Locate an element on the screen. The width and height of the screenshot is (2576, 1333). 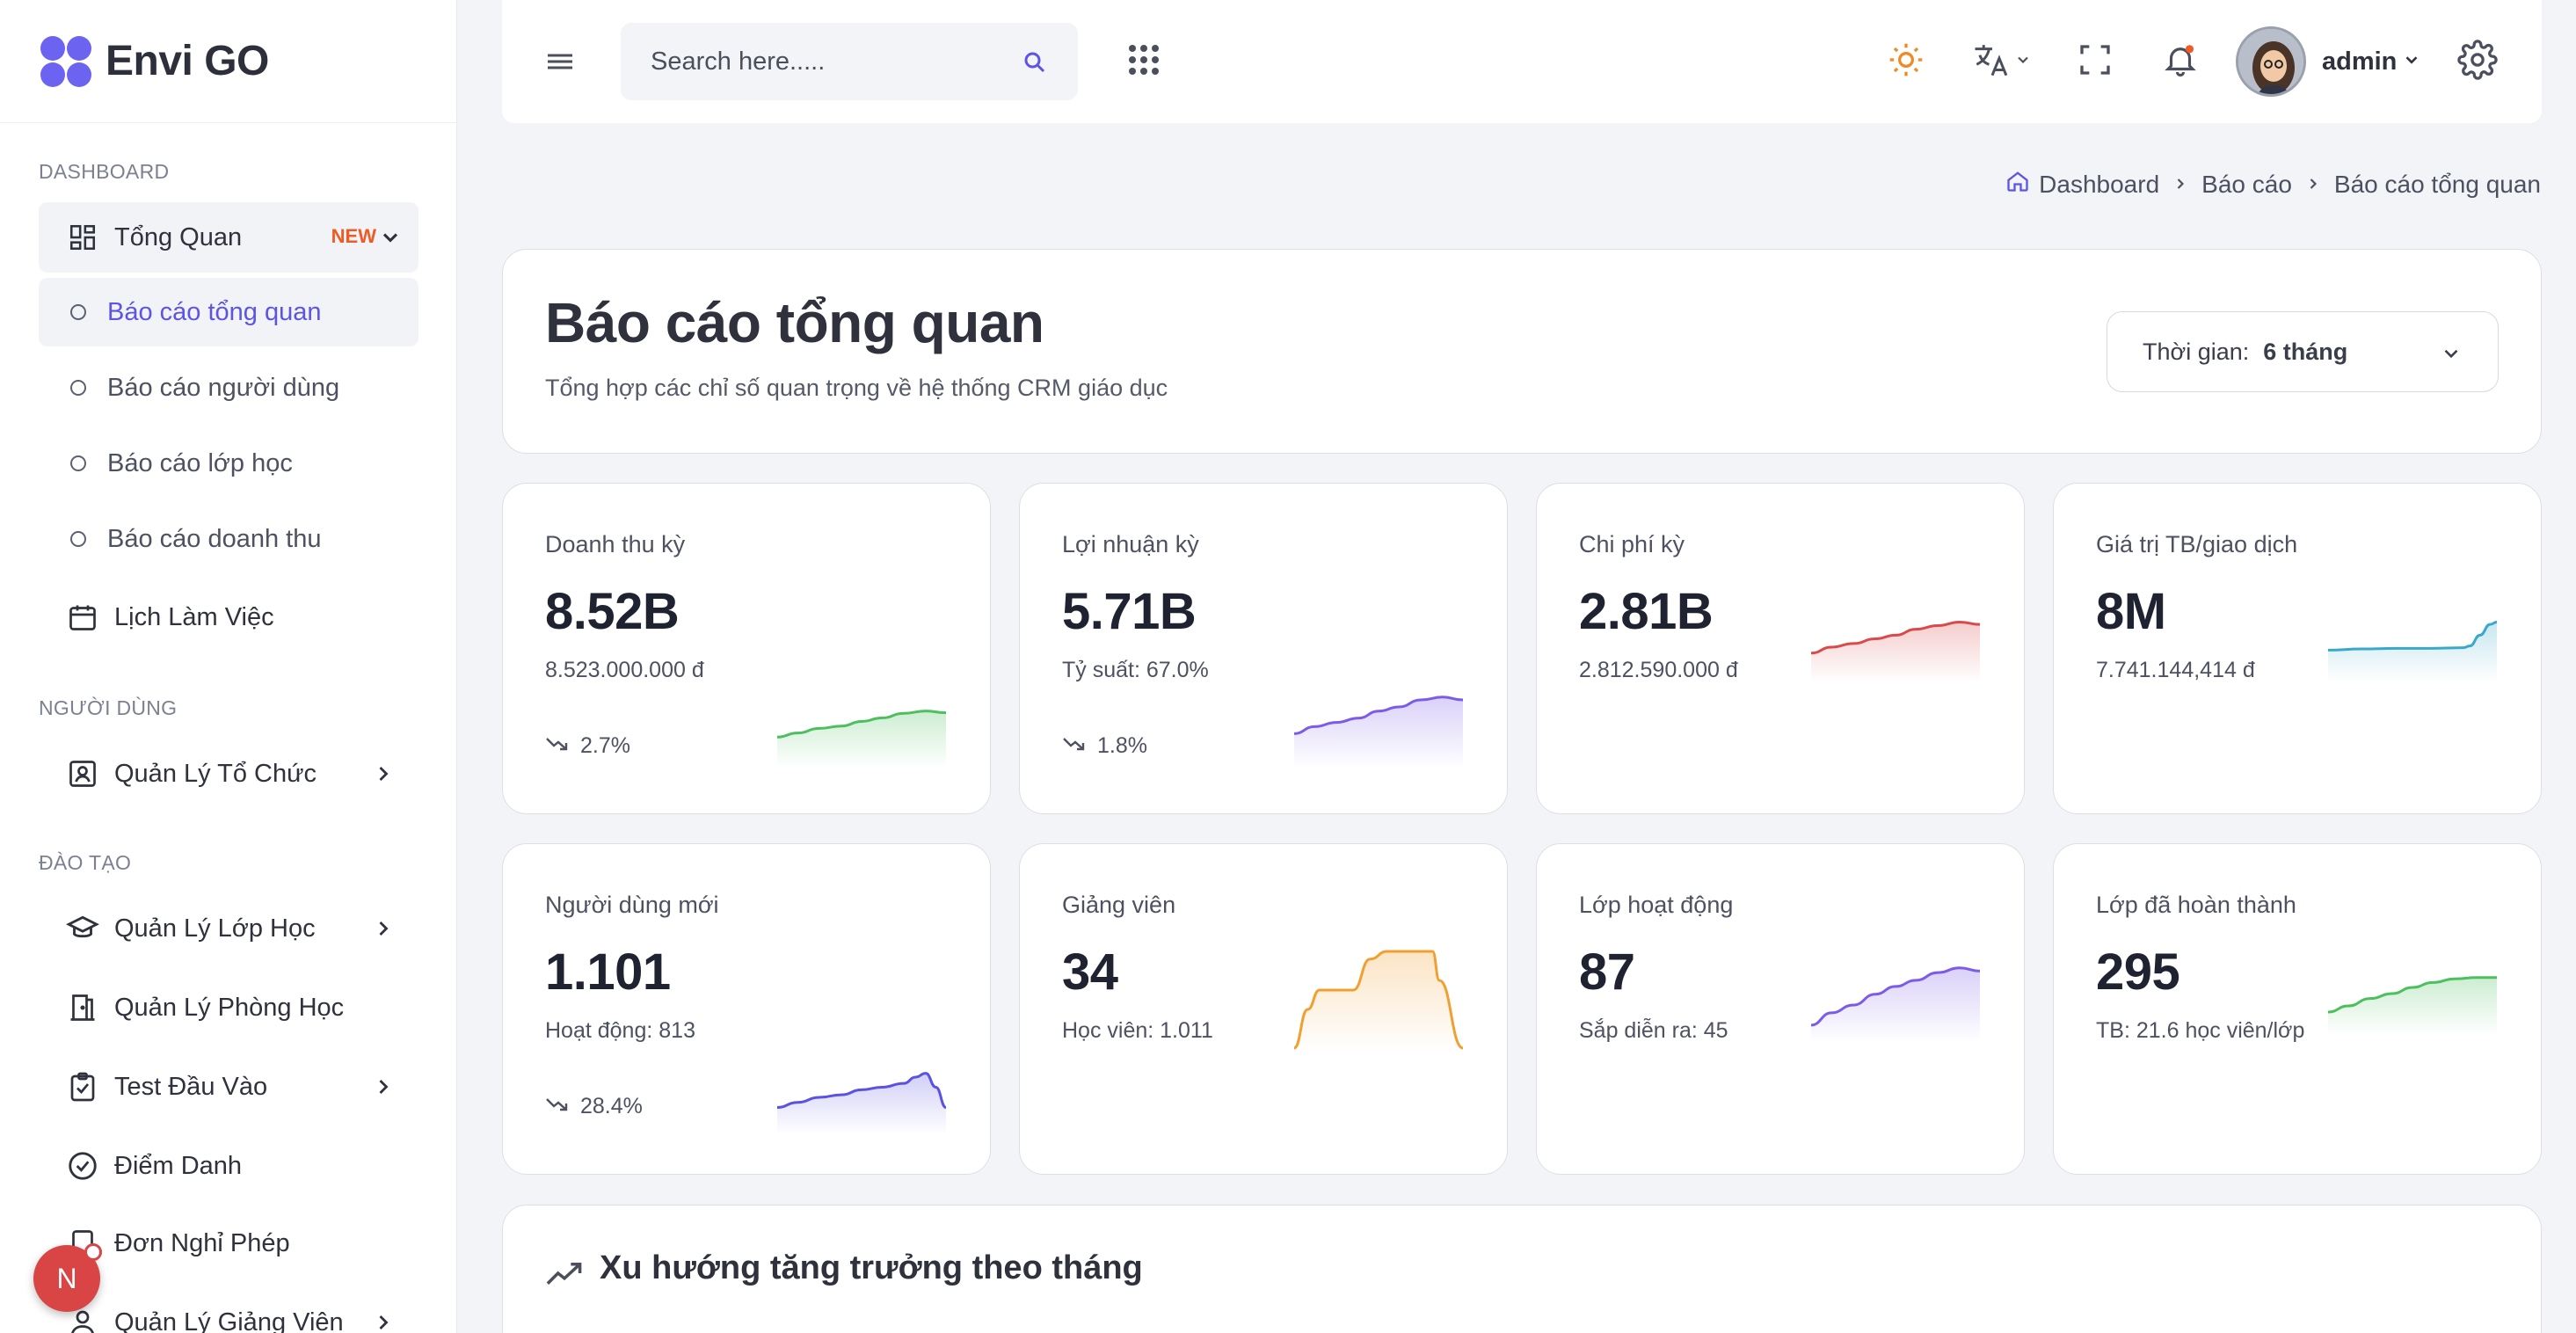
floating-action-button: N is located at coordinates (67, 1277).